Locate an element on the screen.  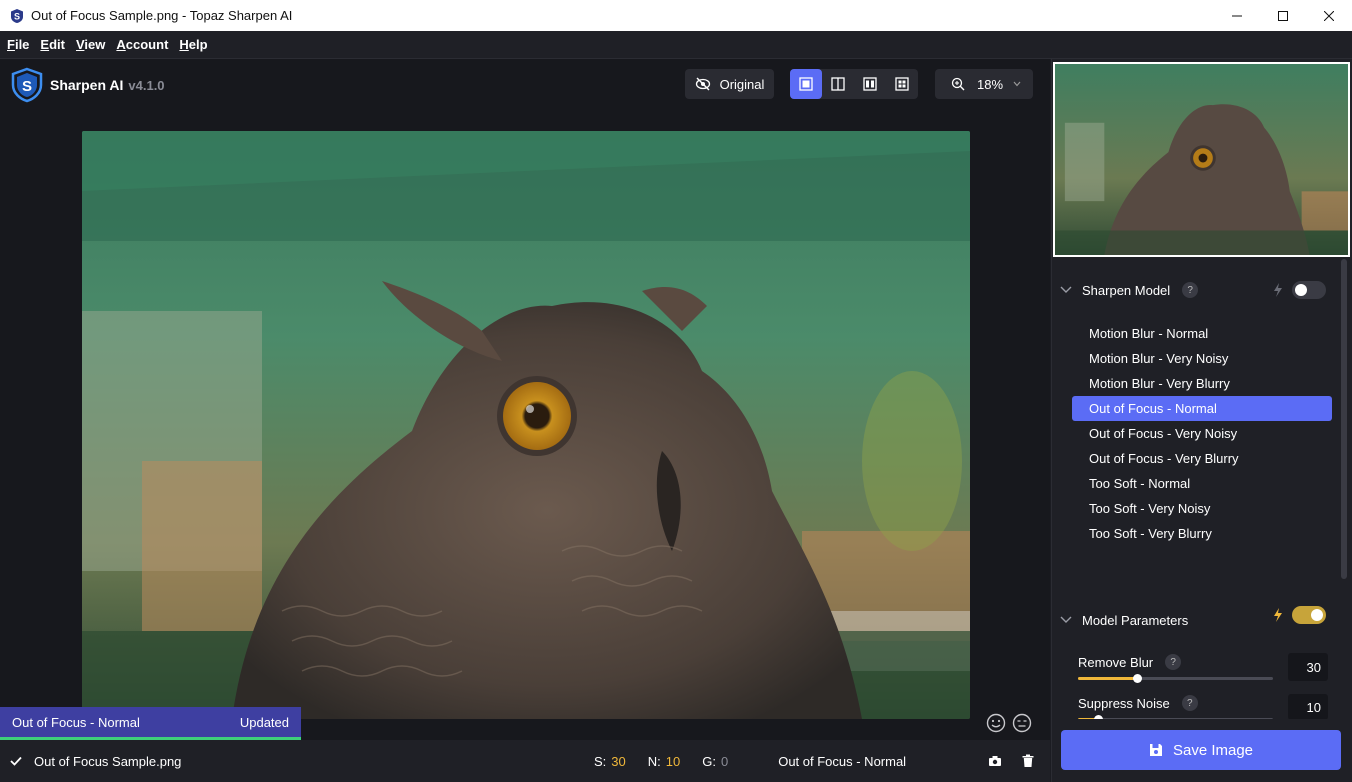
app-name: Sharpen AI is located at coordinates (87, 85).